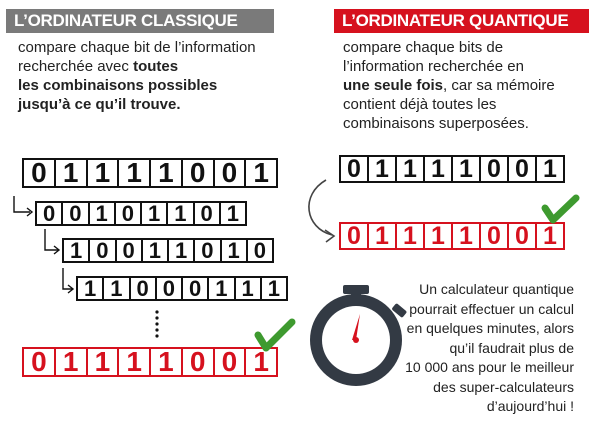 The width and height of the screenshot is (591, 424). Describe the element at coordinates (490, 328) in the screenshot. I see `fact-line: en quelques minutes, alors` at that location.